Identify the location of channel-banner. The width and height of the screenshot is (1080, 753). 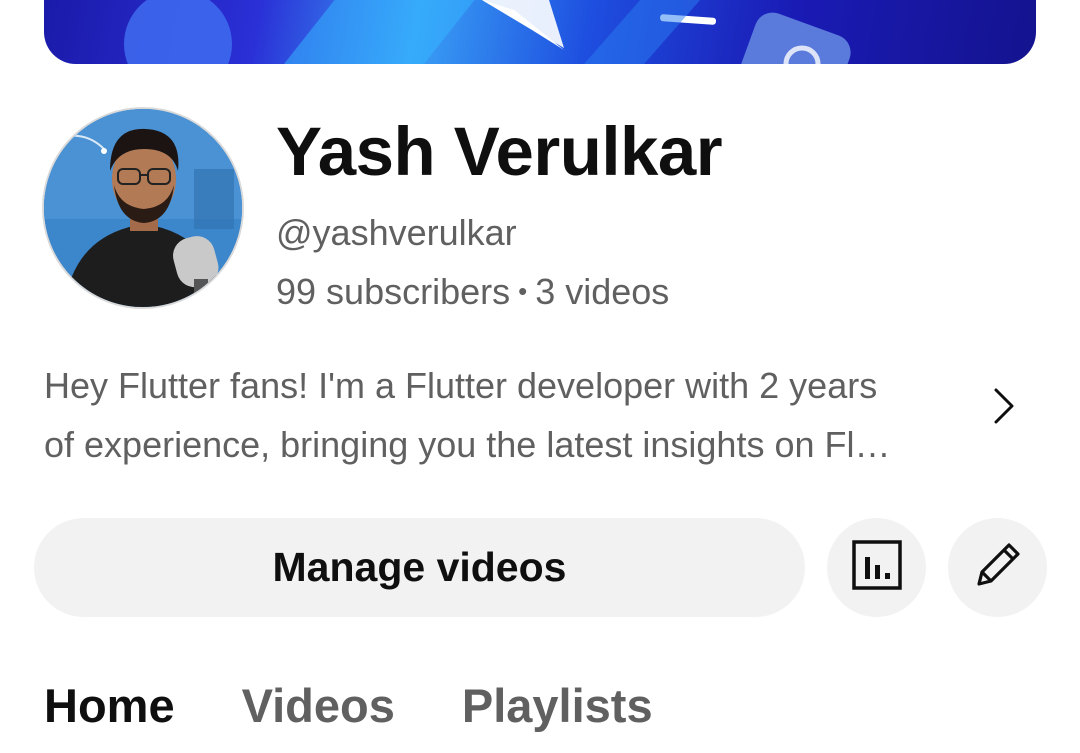
(540, 32).